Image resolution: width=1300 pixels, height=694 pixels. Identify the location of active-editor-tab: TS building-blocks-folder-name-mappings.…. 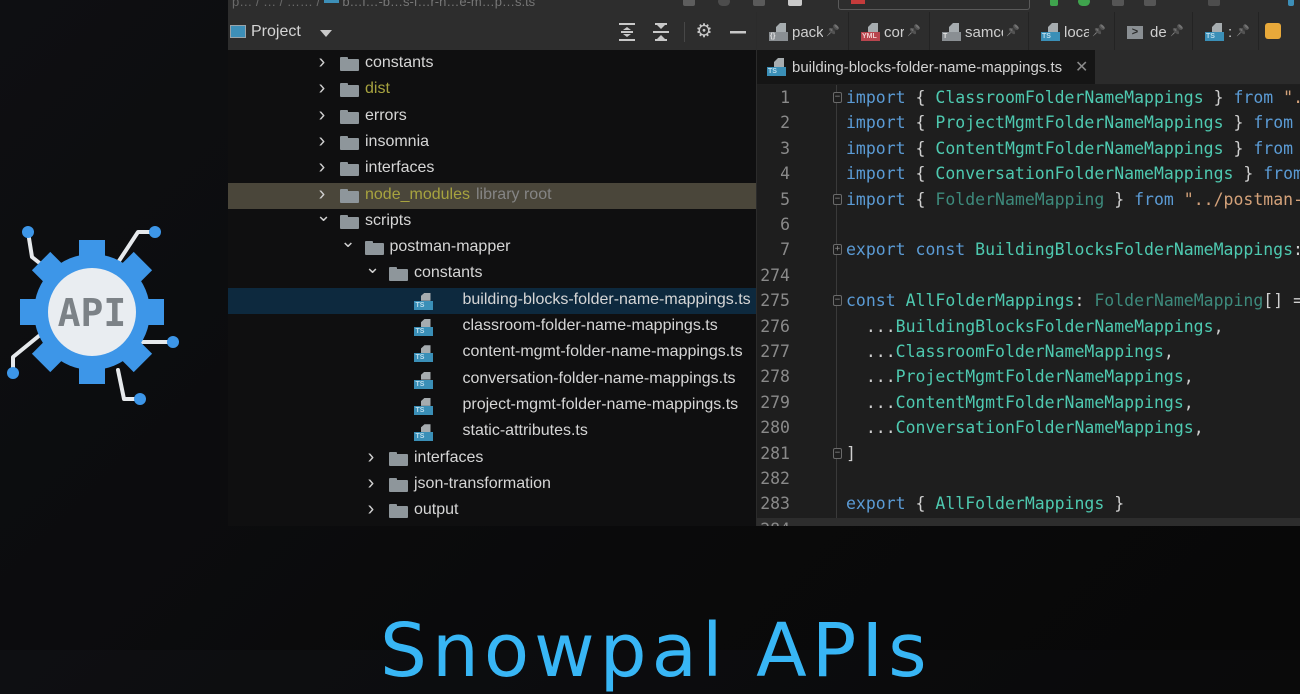
(926, 67).